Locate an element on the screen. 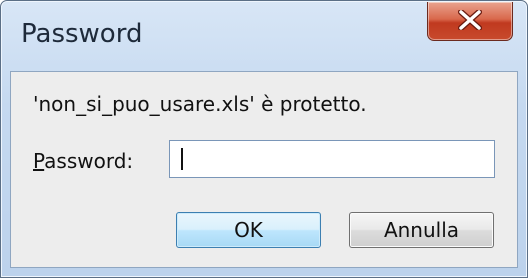 Image resolution: width=528 pixels, height=278 pixels. close-icon is located at coordinates (470, 20).